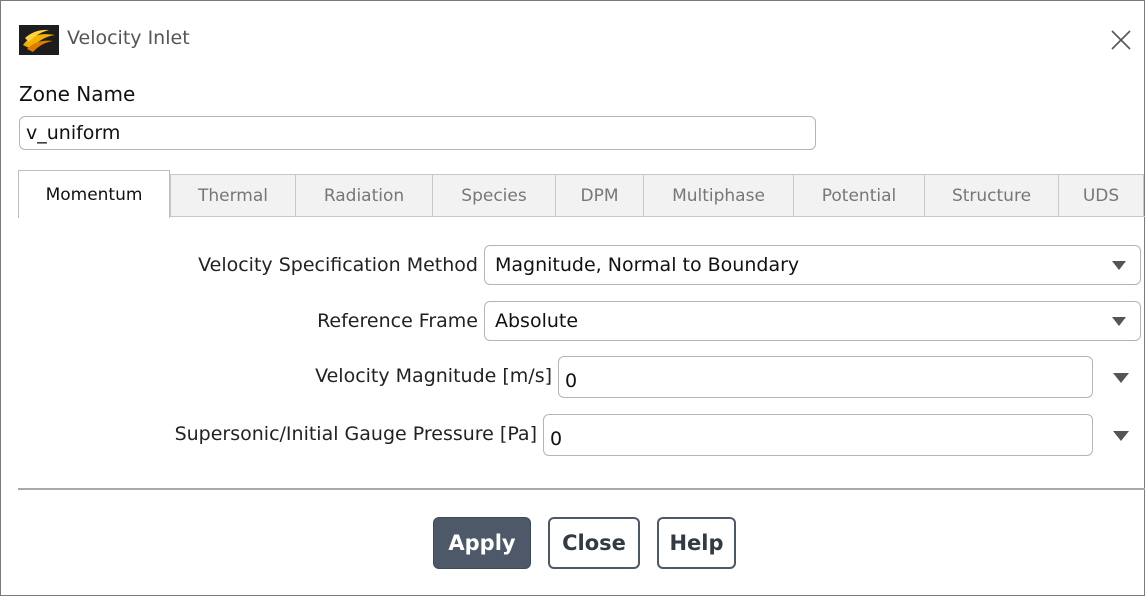 The image size is (1145, 596). What do you see at coordinates (417, 133) in the screenshot?
I see `zone-name-input` at bounding box center [417, 133].